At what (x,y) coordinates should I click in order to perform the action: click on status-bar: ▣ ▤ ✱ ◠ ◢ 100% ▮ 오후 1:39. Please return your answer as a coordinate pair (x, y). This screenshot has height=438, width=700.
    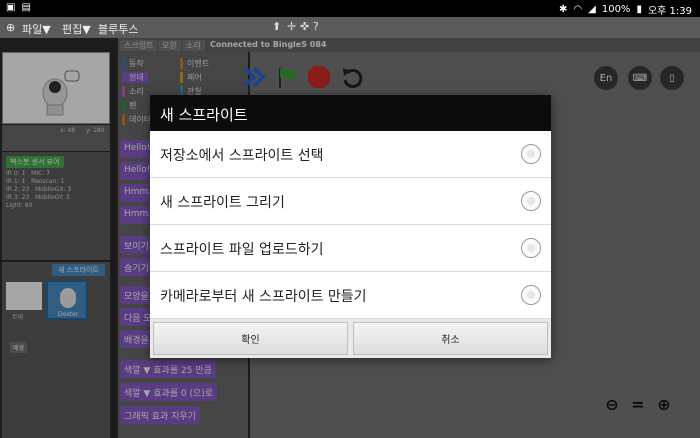
    Looking at the image, I should click on (350, 8).